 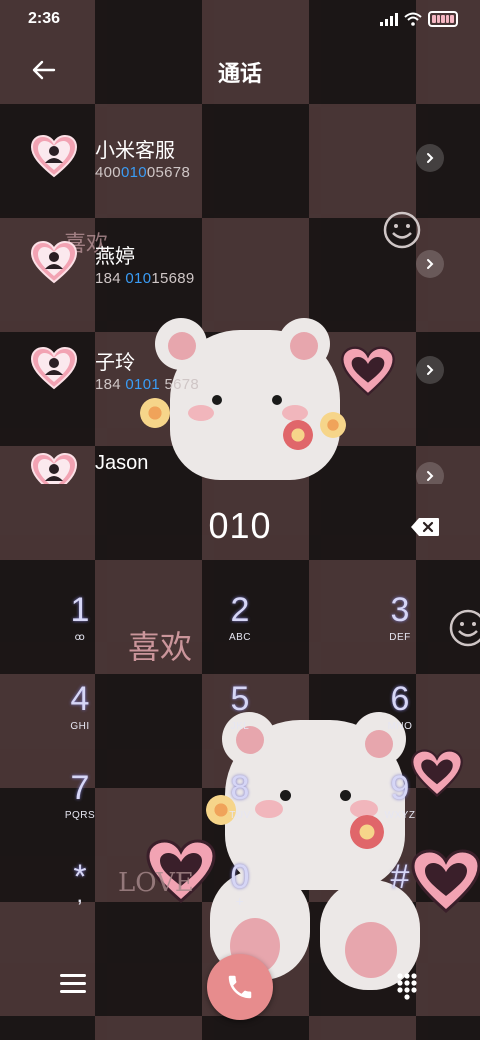 What do you see at coordinates (240, 20) in the screenshot?
I see `status-bar: 2:36` at bounding box center [240, 20].